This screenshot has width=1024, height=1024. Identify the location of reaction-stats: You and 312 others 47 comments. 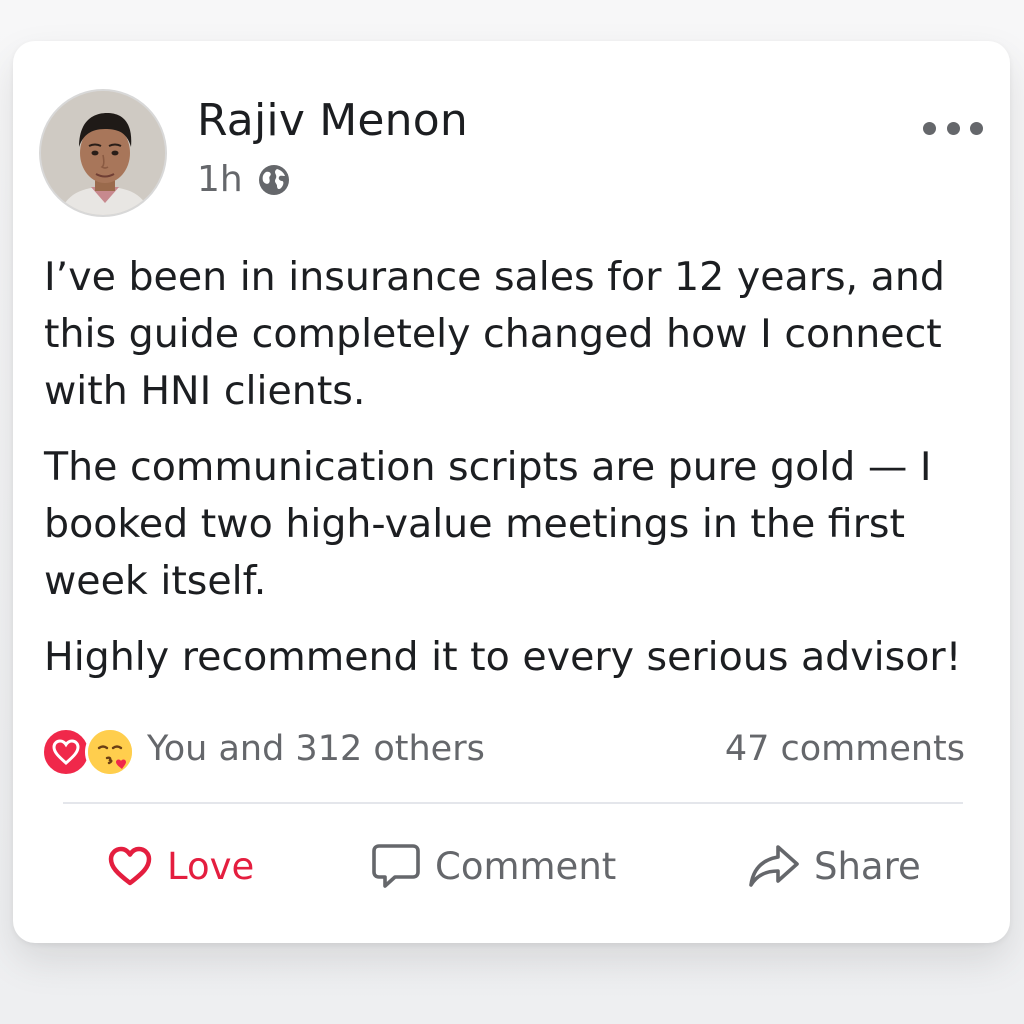
(503, 753).